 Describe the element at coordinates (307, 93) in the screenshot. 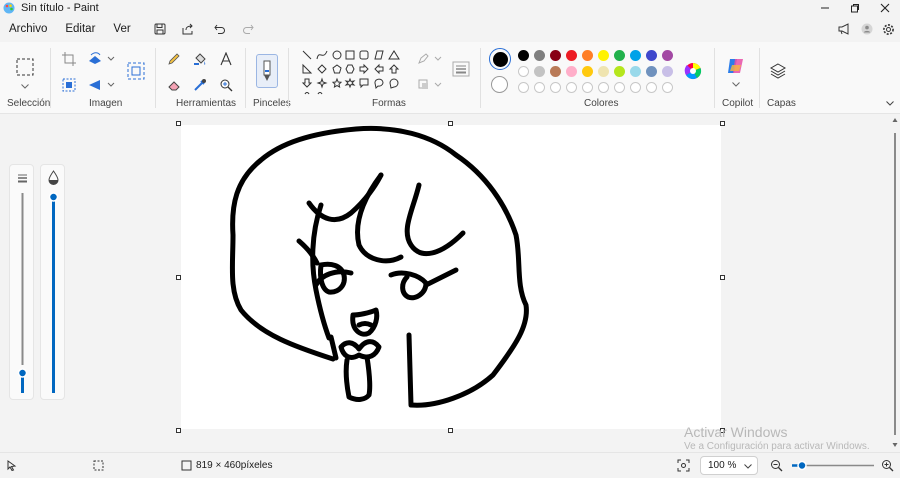

I see `heart-shape-icon` at that location.